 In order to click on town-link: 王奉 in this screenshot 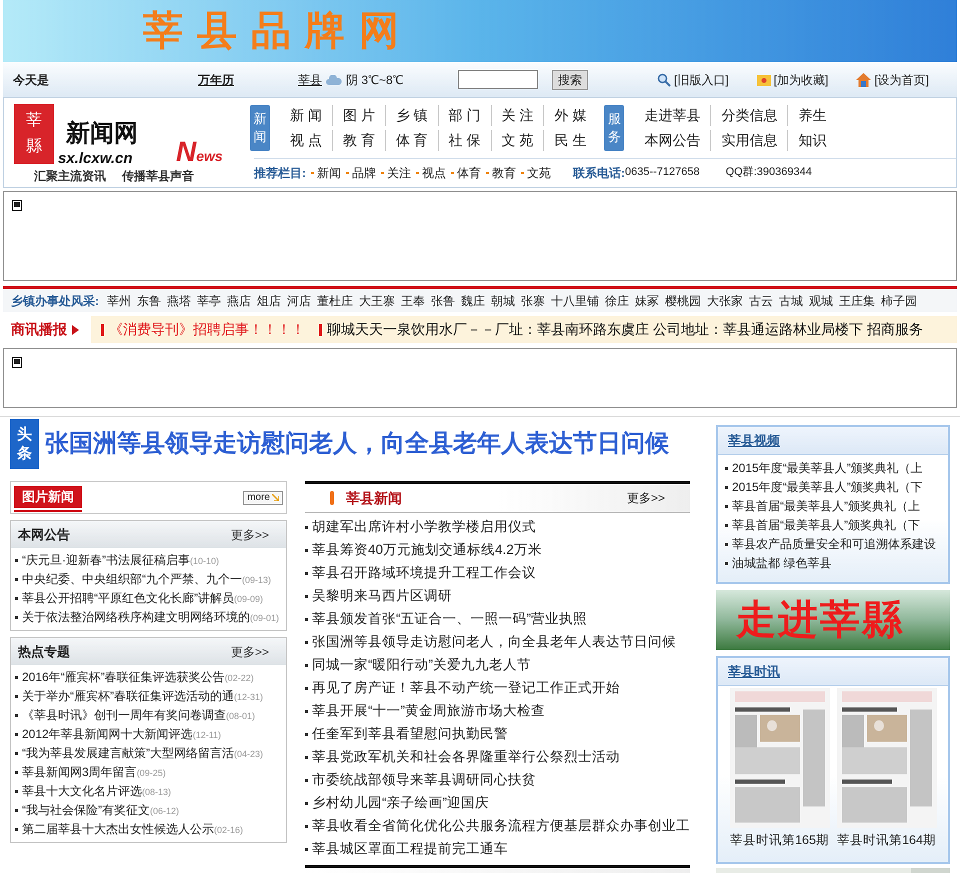, I will do `click(413, 301)`.